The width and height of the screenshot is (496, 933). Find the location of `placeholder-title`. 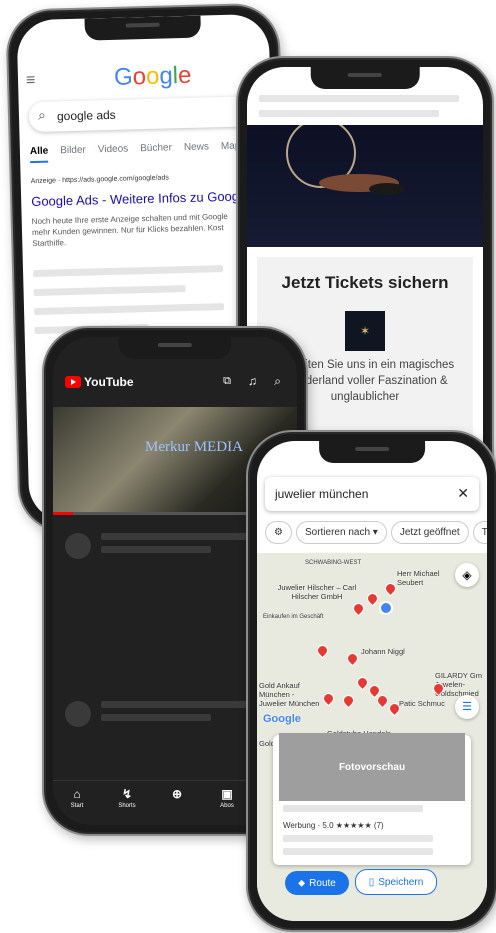

placeholder-title is located at coordinates (353, 808).